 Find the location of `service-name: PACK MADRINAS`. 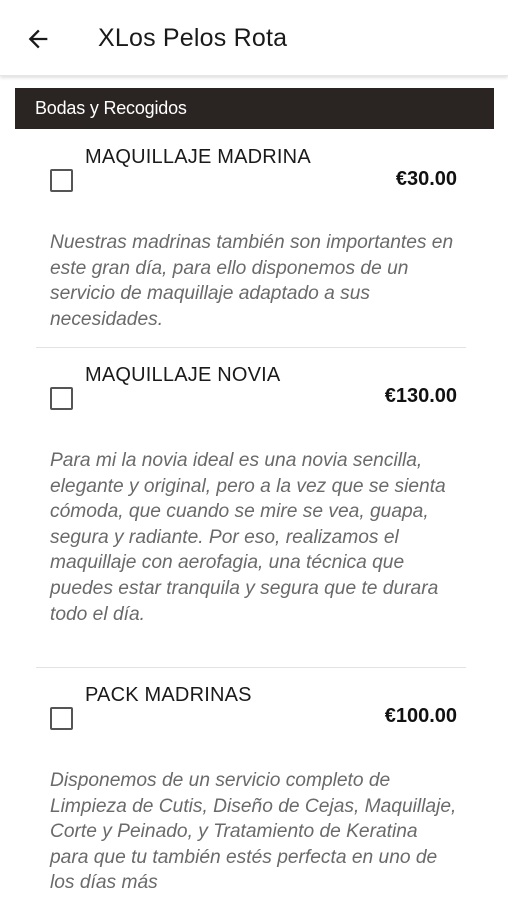

service-name: PACK MADRINAS is located at coordinates (168, 695).